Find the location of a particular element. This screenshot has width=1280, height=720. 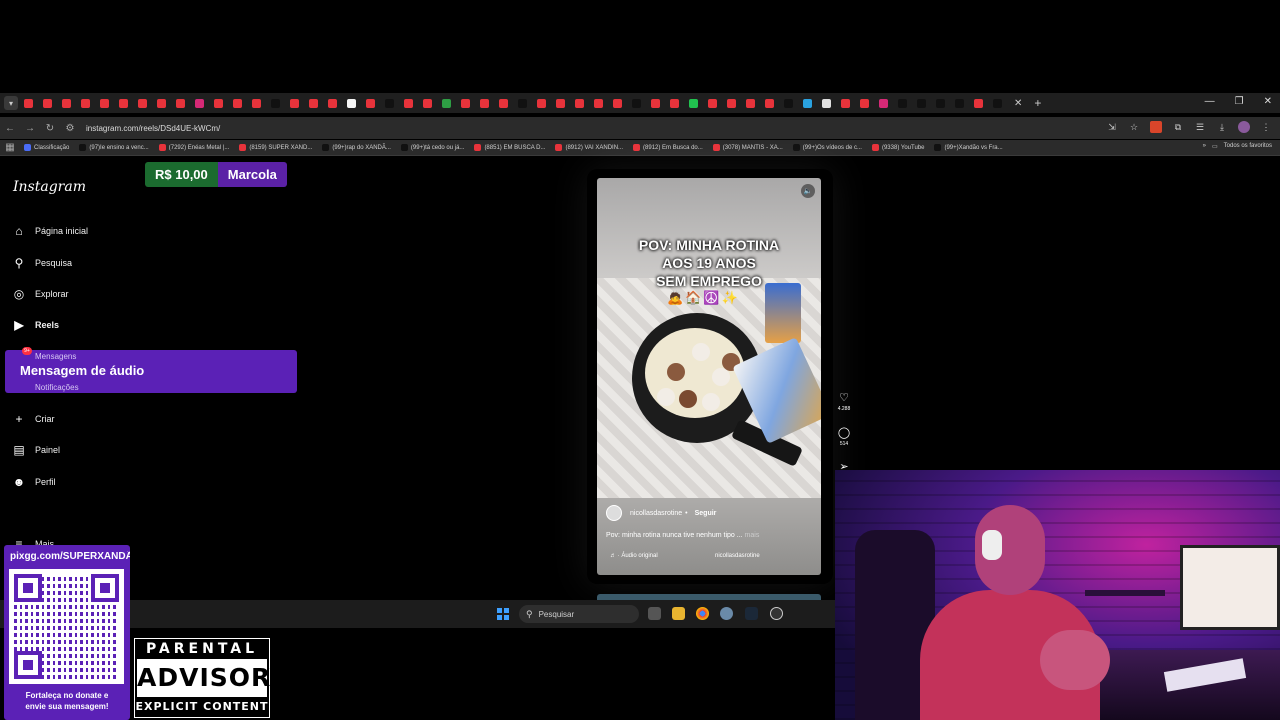

heart-icon: ♡ is located at coordinates (844, 397).